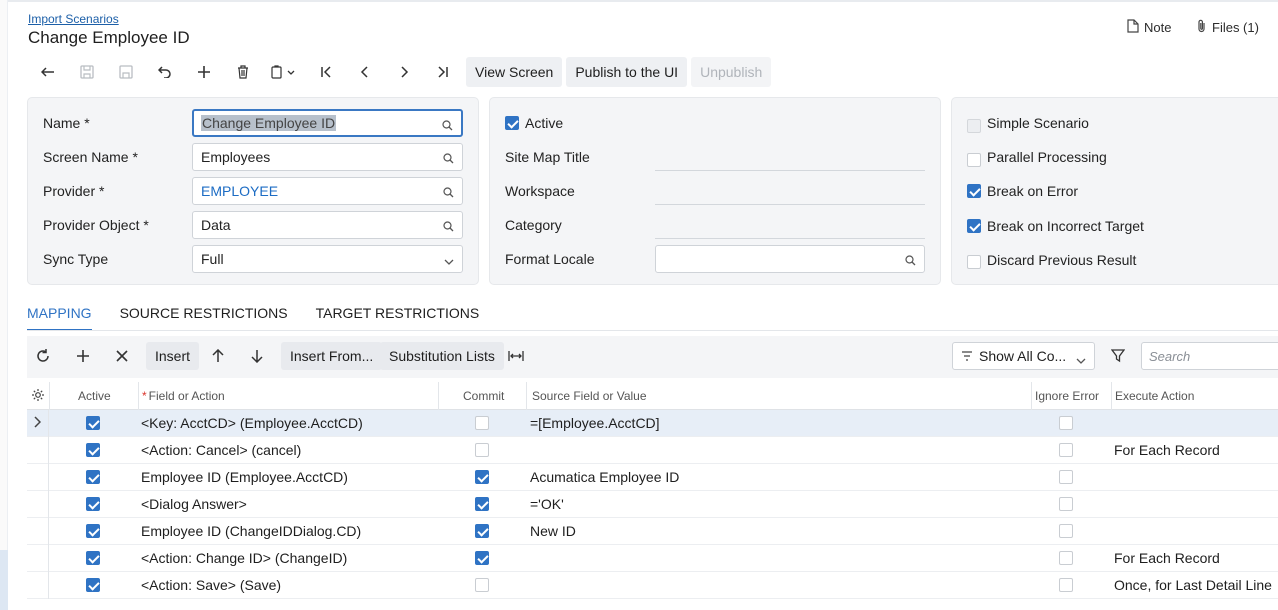 The width and height of the screenshot is (1278, 610). Describe the element at coordinates (652, 504) in the screenshot. I see `table-row: <Dialog Answer> ='OK'` at that location.